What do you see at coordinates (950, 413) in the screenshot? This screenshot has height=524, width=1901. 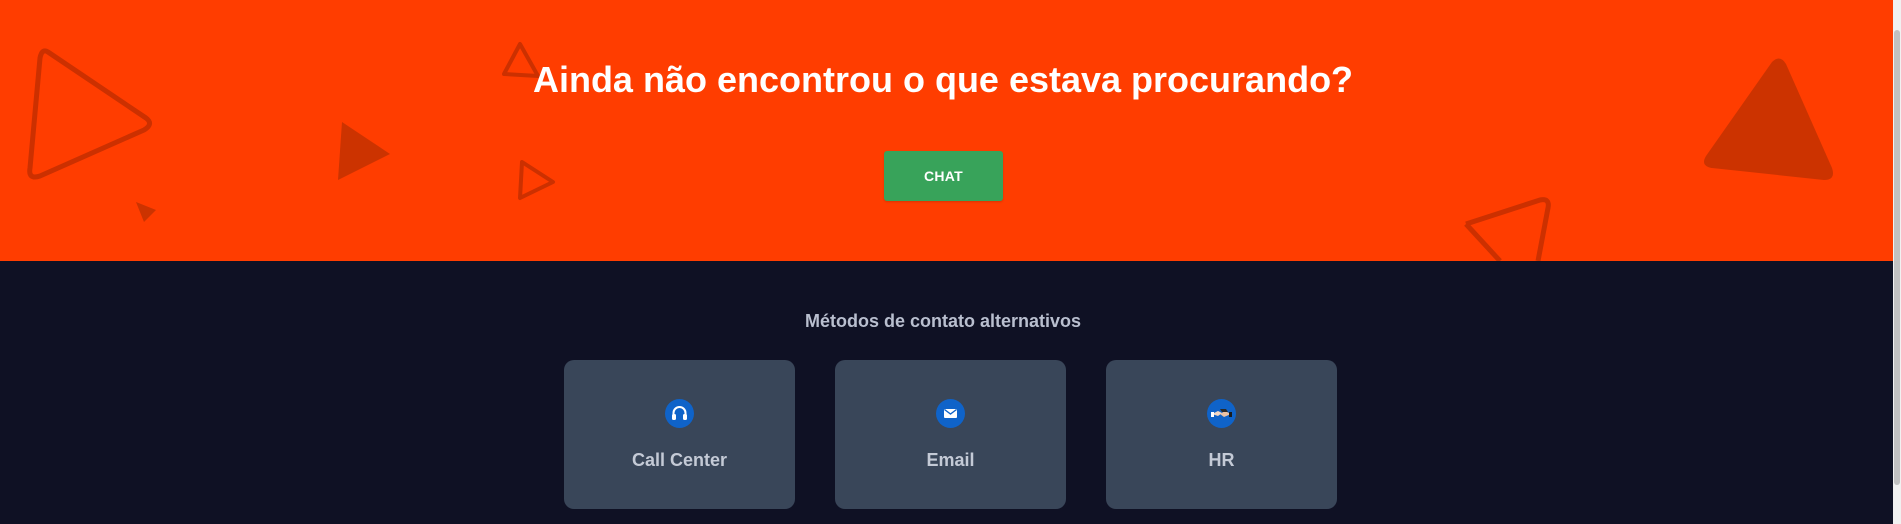 I see `envelope-icon` at bounding box center [950, 413].